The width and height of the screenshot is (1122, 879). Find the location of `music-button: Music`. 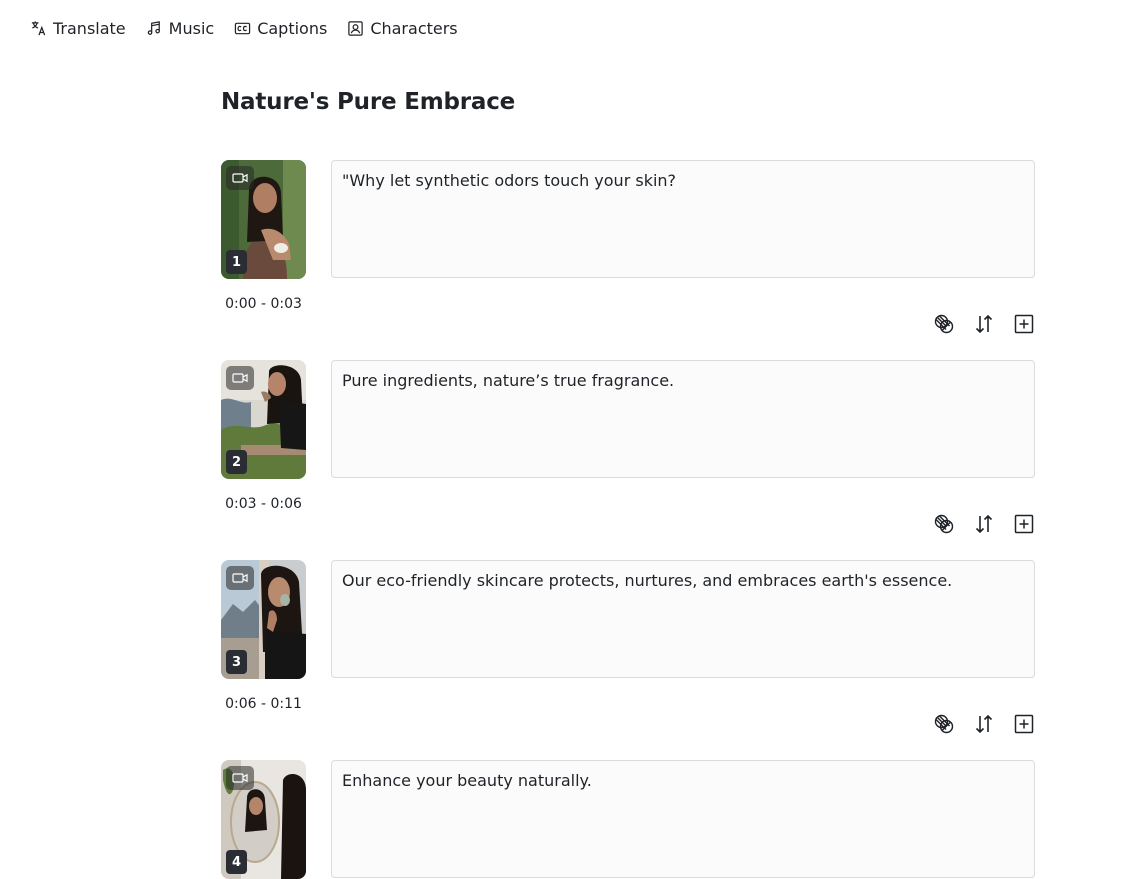

music-button: Music is located at coordinates (180, 28).